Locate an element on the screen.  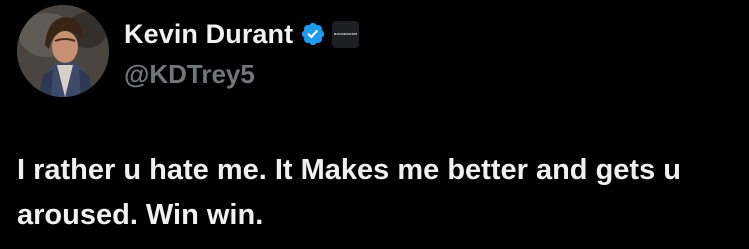
name-row: Kevin Durant BOARDROOM is located at coordinates (242, 34).